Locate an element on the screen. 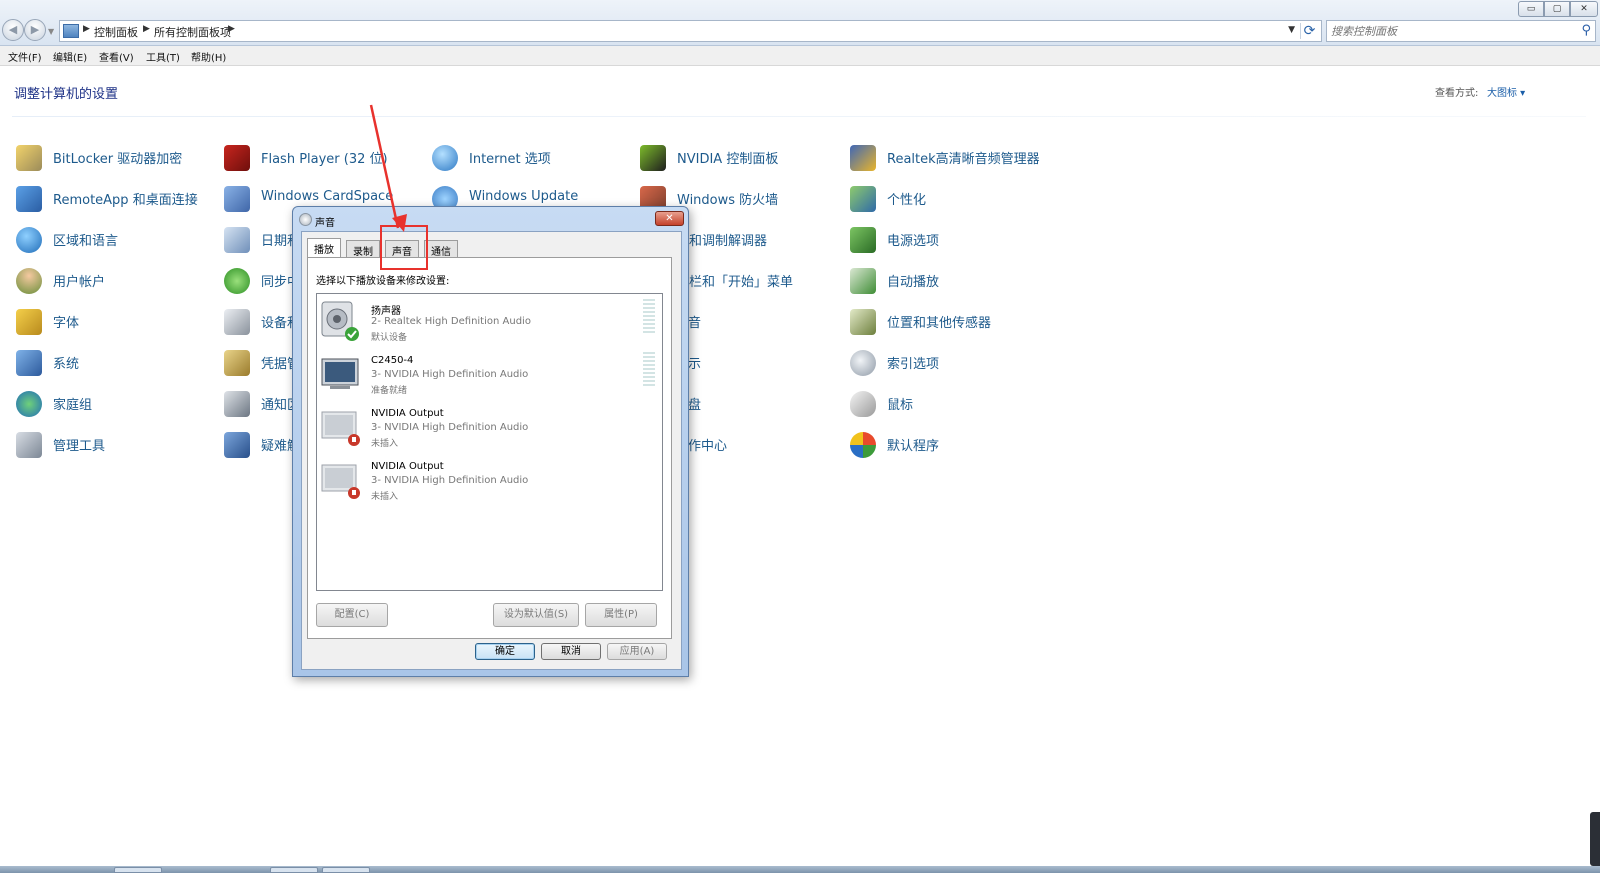 The image size is (1600, 873). cp-item-label: 务栏和「开始」菜单 is located at coordinates (734, 280).